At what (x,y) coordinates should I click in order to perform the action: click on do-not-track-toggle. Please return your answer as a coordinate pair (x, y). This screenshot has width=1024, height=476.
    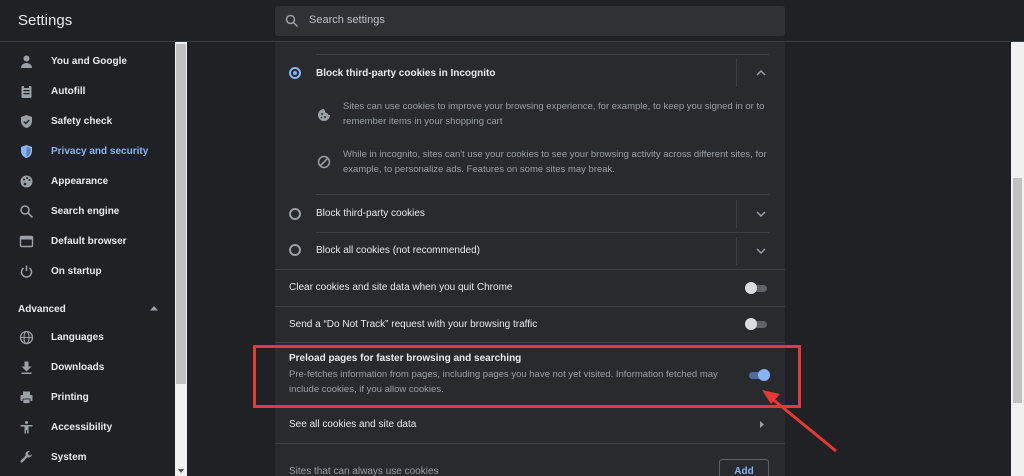
    Looking at the image, I should click on (756, 324).